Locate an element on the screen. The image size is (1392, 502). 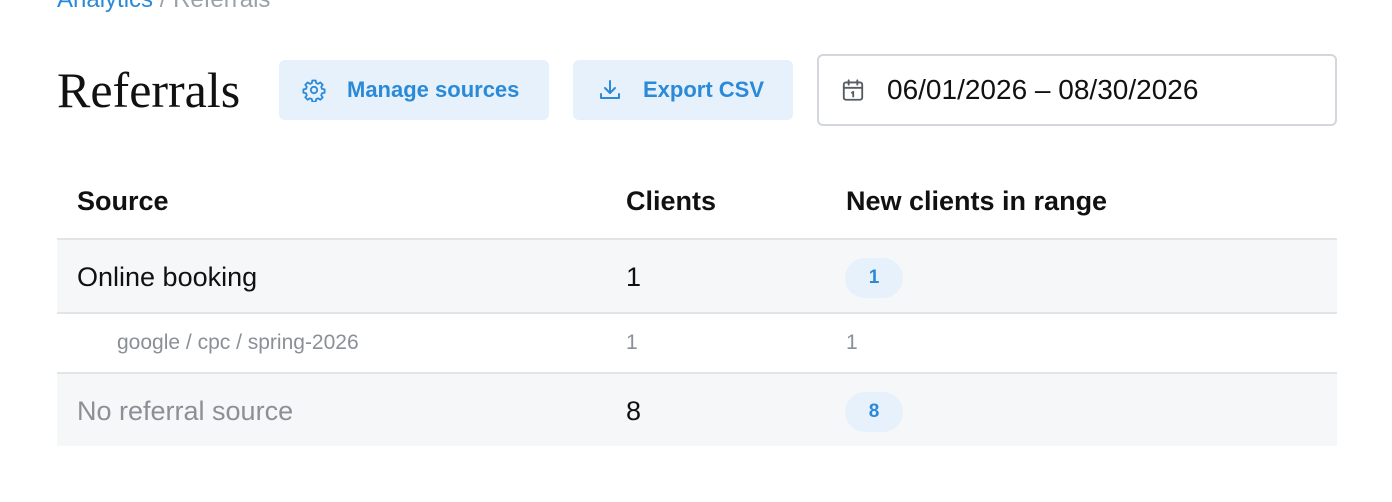
table-row: Online booking 1 1 is located at coordinates (697, 277).